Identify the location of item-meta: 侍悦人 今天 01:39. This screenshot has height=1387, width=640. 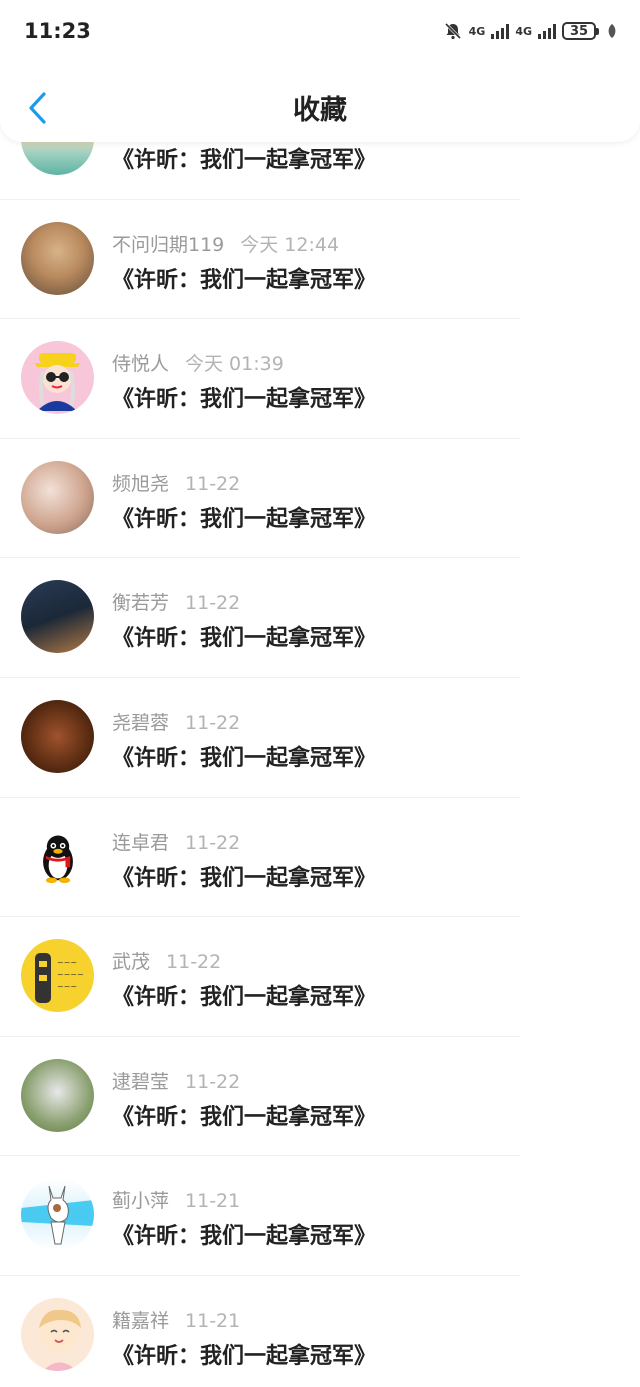
(198, 362).